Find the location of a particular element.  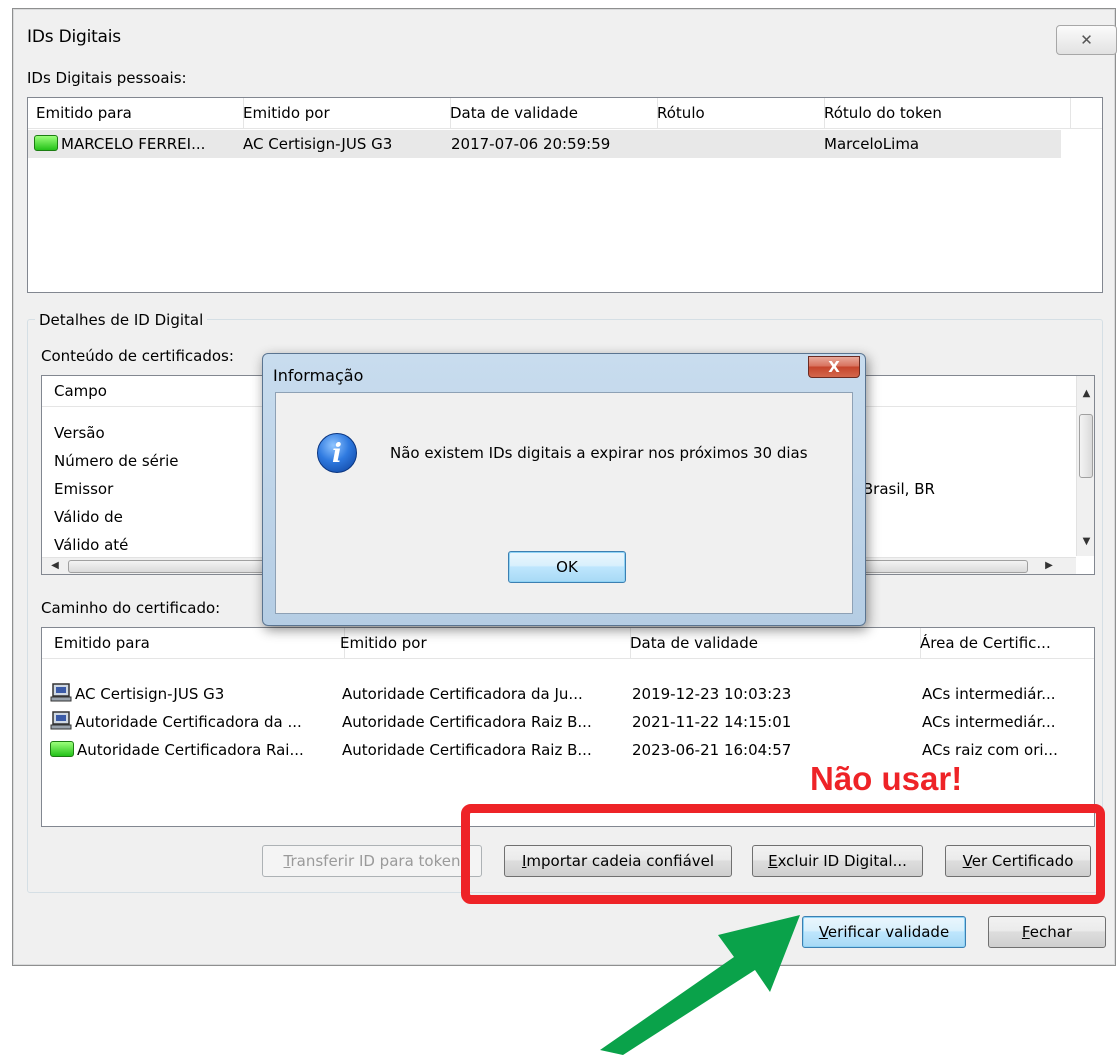

arrow-shape is located at coordinates (700, 985).